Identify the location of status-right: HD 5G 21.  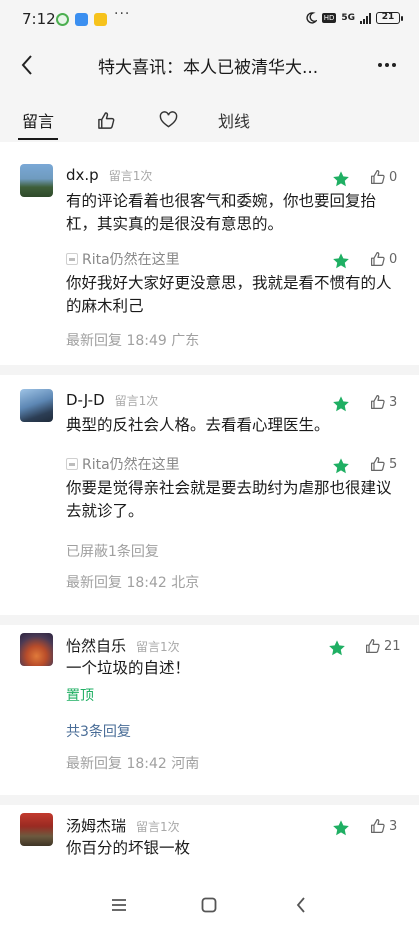
(354, 18).